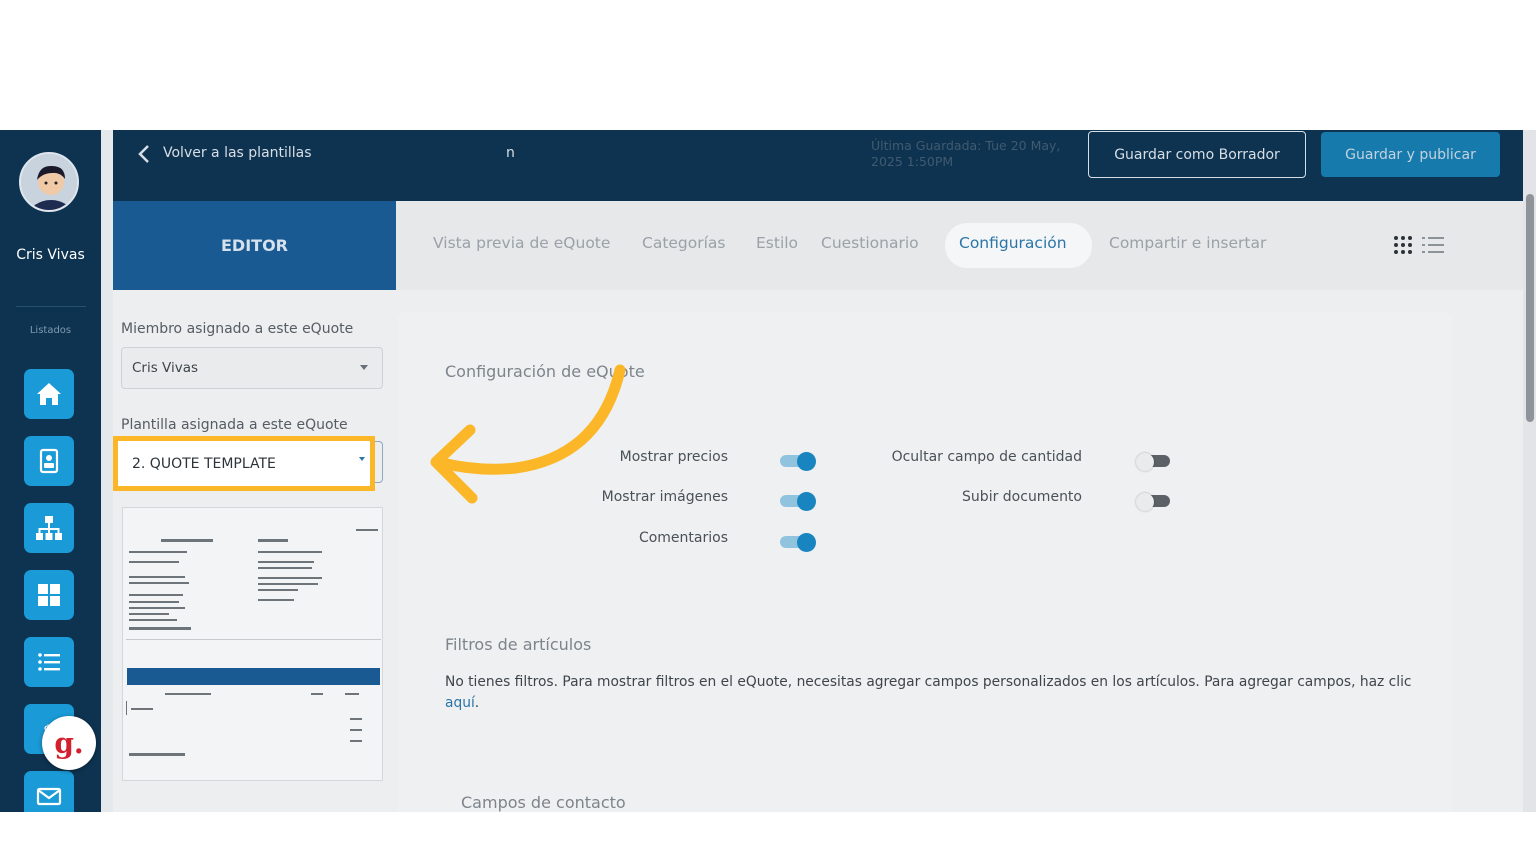 This screenshot has height=864, width=1536. I want to click on grid-icon, so click(49, 595).